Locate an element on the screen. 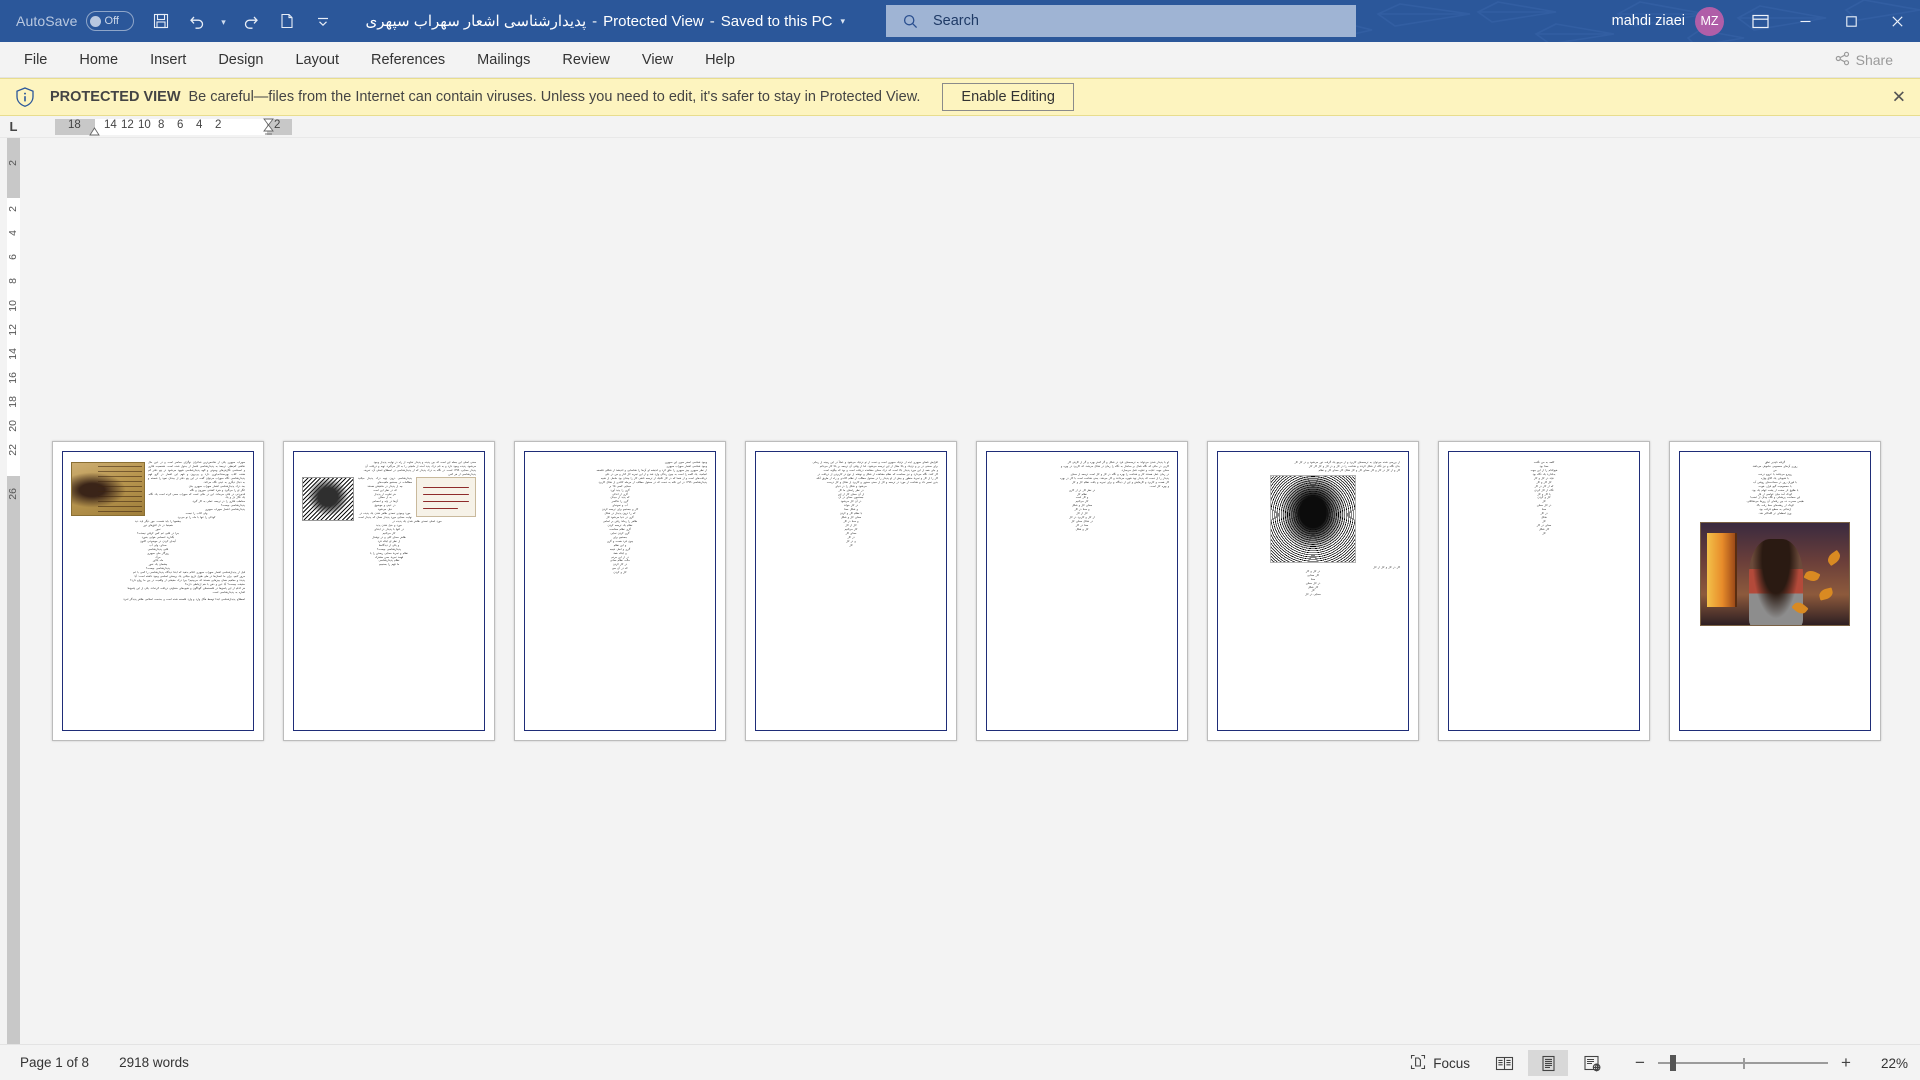 Image resolution: width=1920 pixels, height=1080 pixels. web-layout-icon is located at coordinates (1592, 1063).